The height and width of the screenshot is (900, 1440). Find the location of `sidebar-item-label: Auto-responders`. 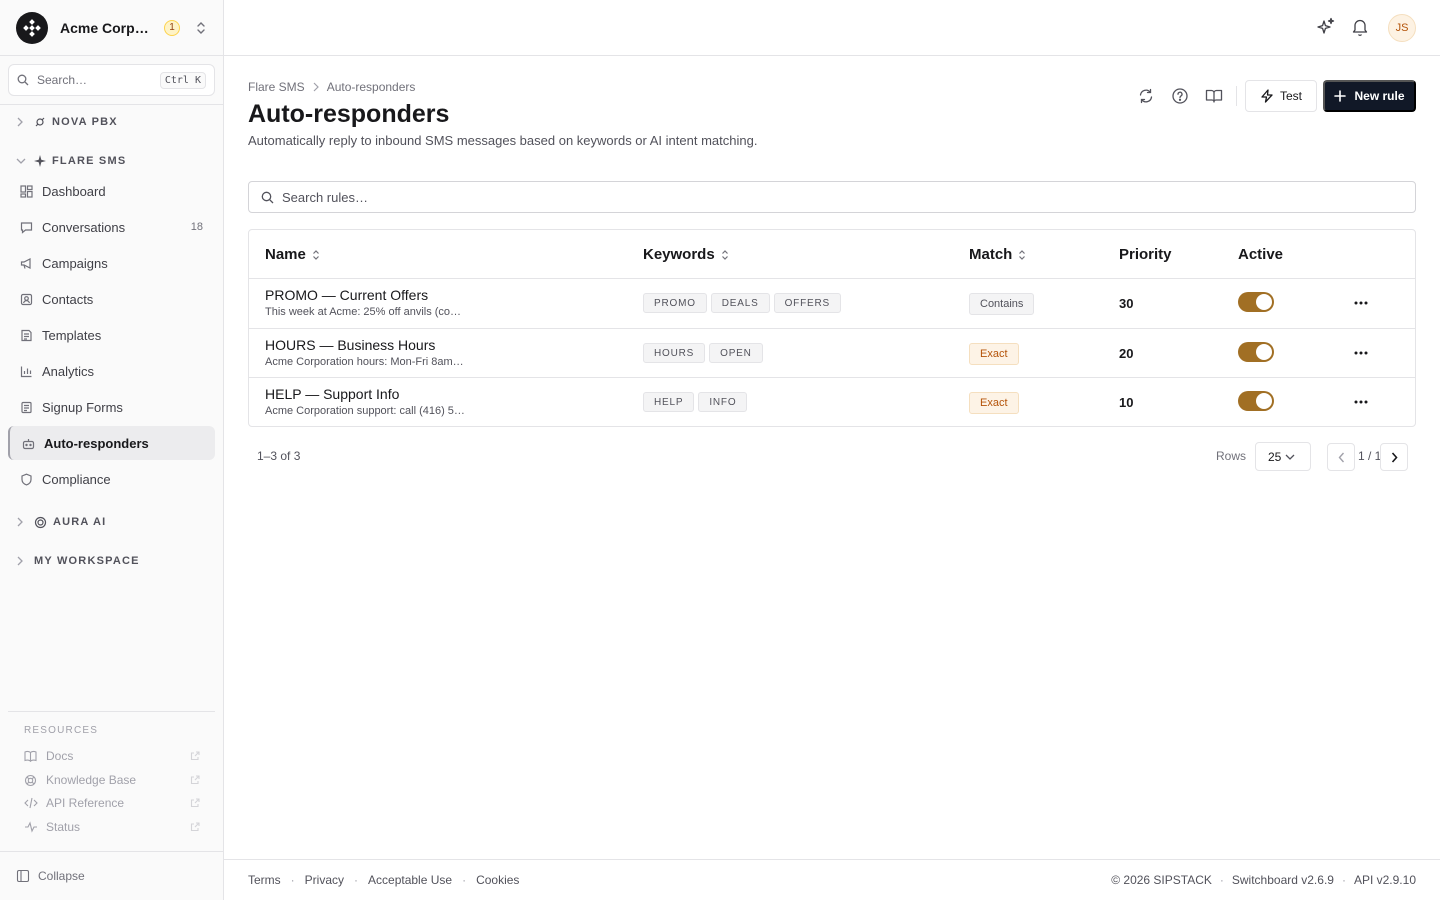

sidebar-item-label: Auto-responders is located at coordinates (96, 443).